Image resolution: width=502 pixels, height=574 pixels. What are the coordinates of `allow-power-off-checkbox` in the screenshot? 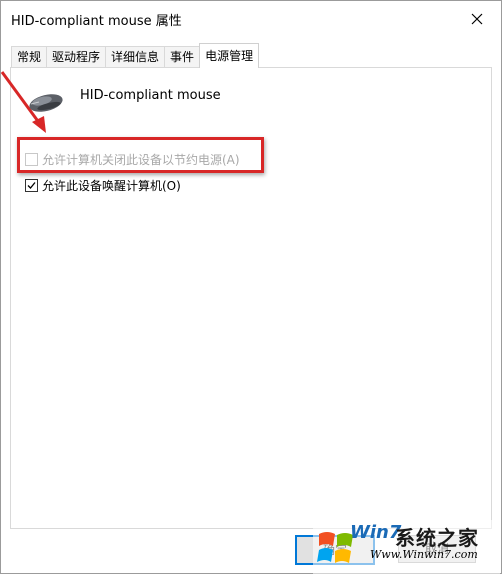 It's located at (31, 159).